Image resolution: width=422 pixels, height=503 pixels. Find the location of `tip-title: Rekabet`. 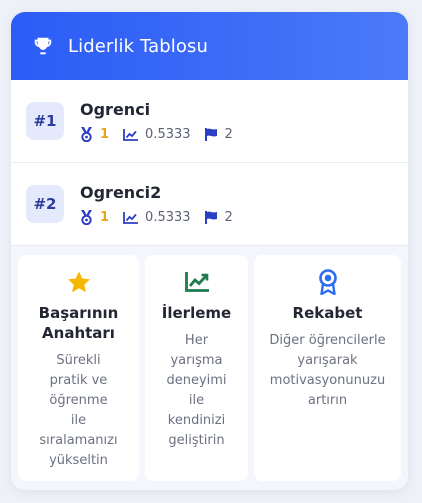

tip-title: Rekabet is located at coordinates (327, 313).